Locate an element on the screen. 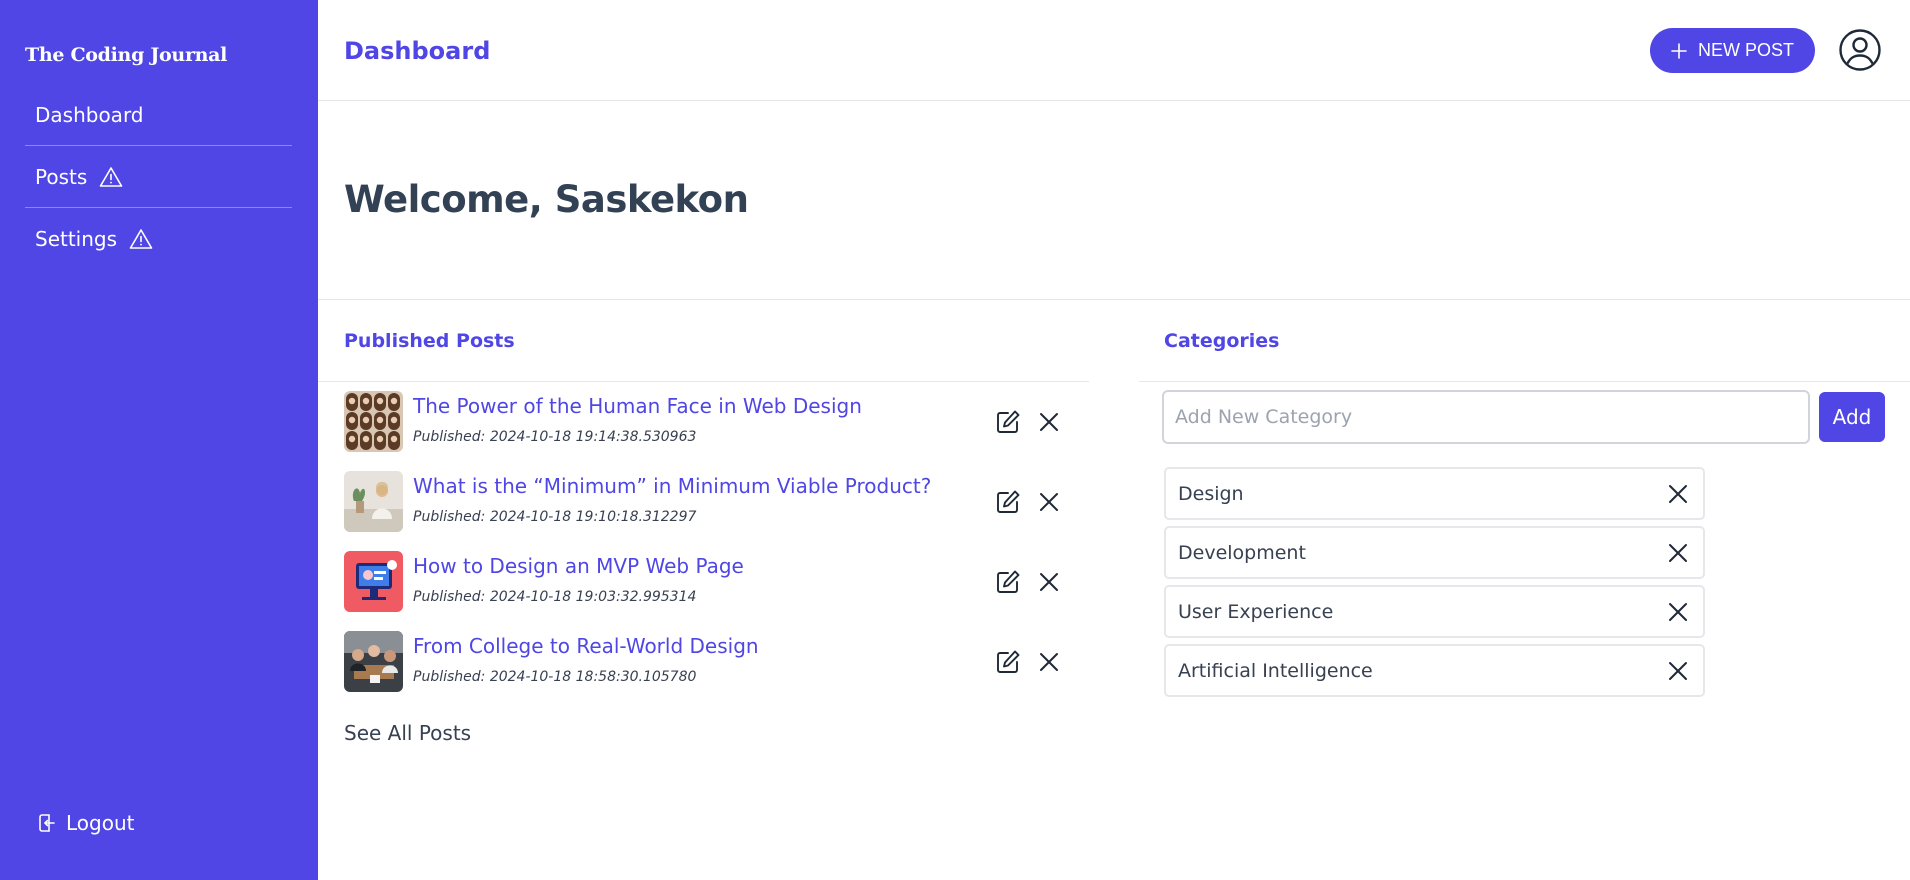  user-avatar-button is located at coordinates (1860, 50).